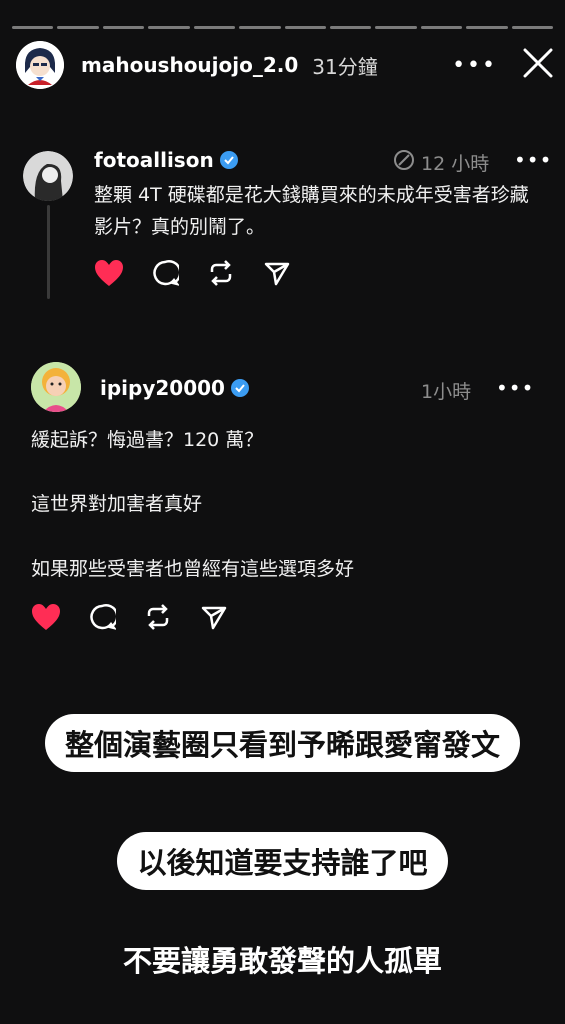  What do you see at coordinates (283, 27) in the screenshot?
I see `story-progress-bar` at bounding box center [283, 27].